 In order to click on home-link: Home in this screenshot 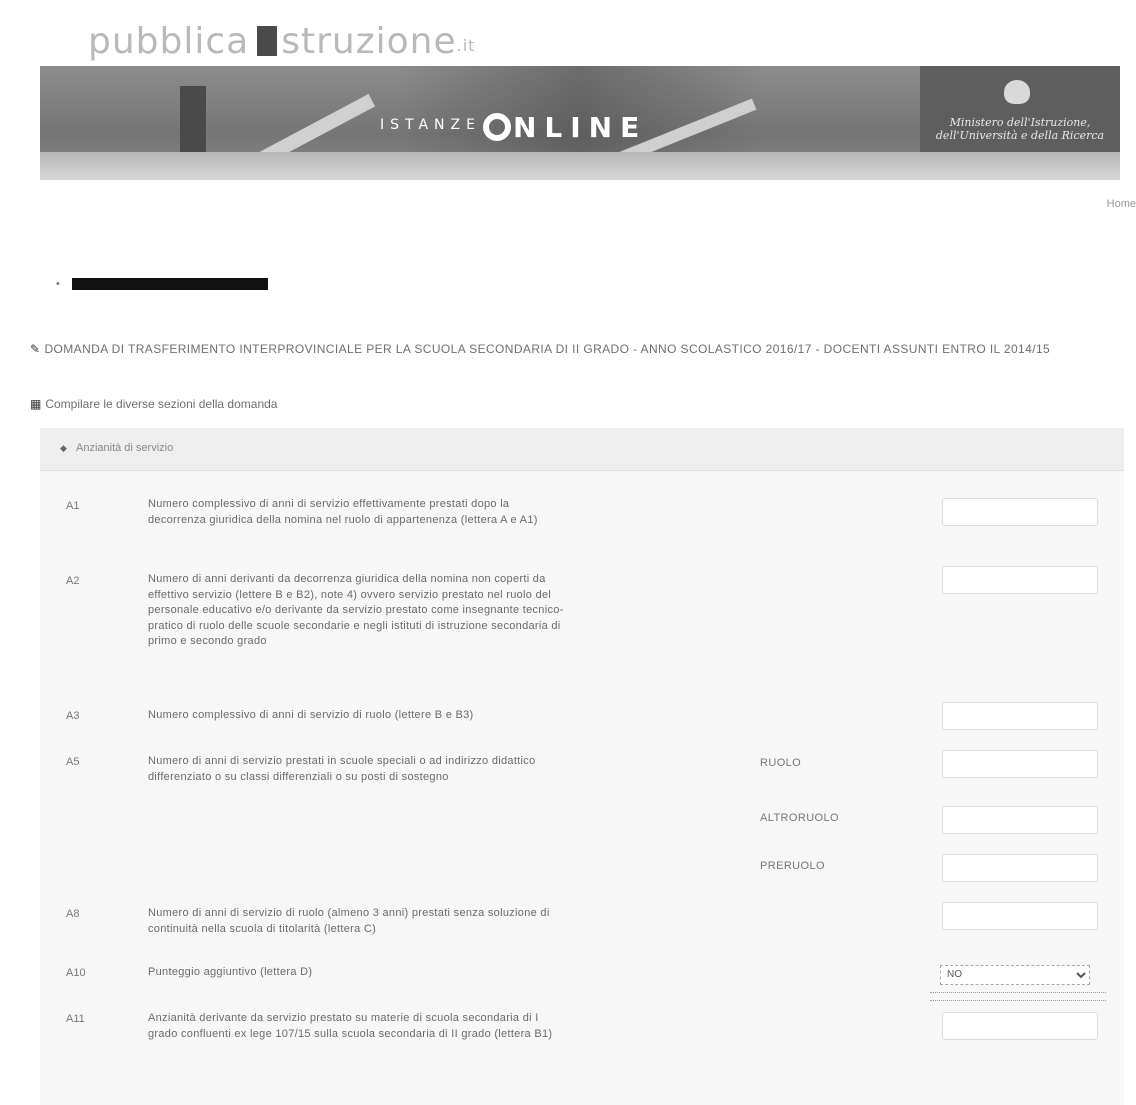, I will do `click(1121, 204)`.